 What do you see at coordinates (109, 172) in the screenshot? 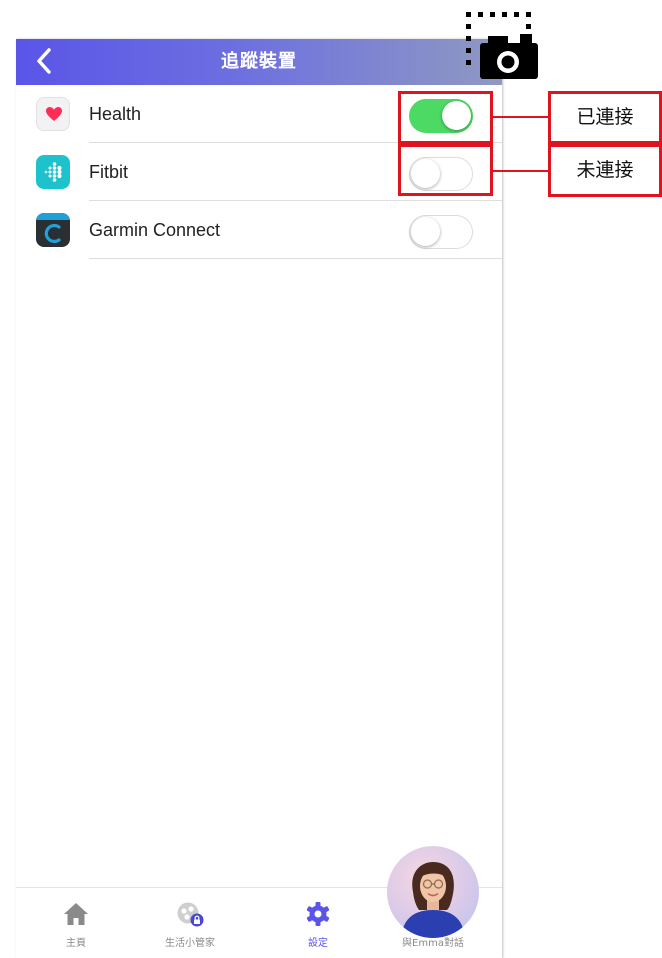
I see `device-name: Fitbit` at bounding box center [109, 172].